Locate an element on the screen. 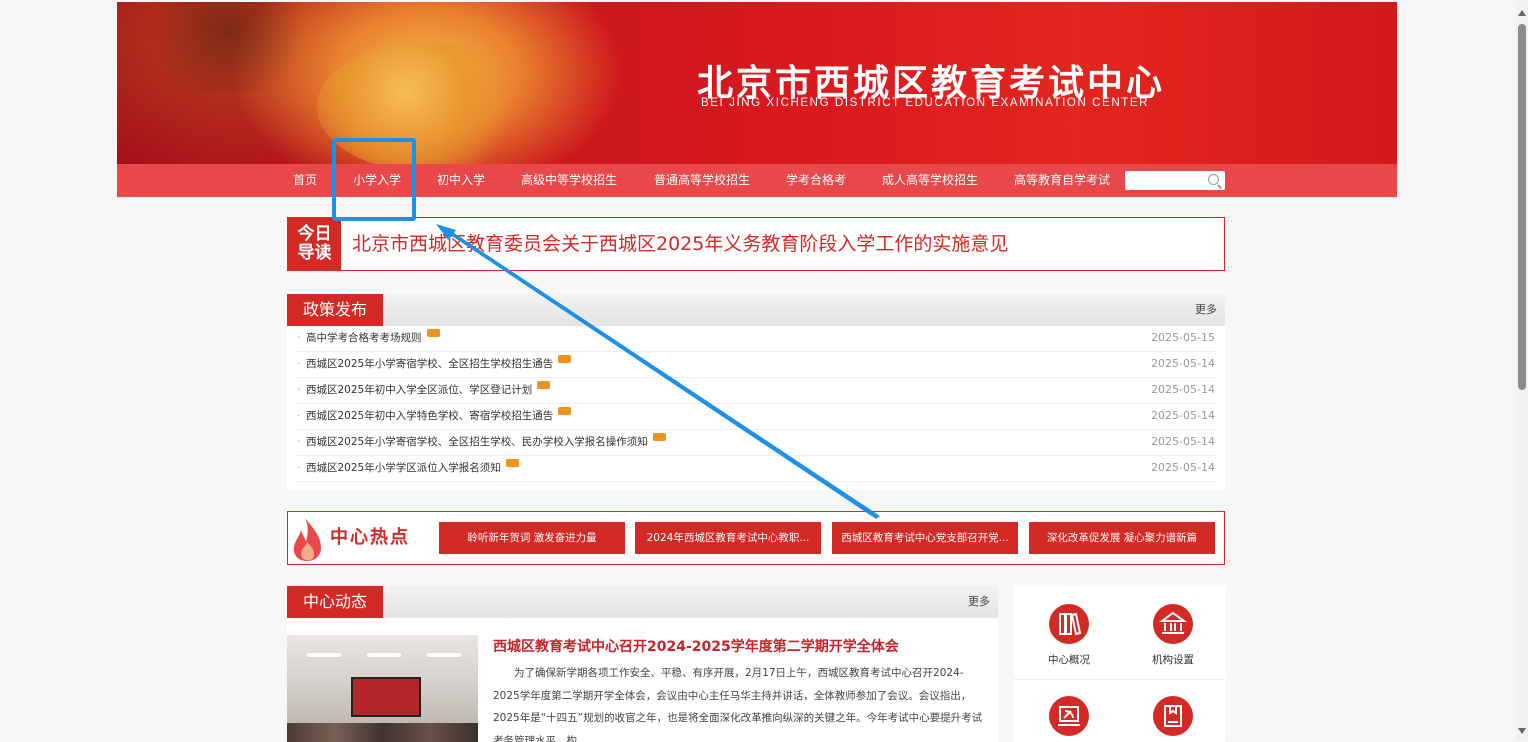 This screenshot has width=1528, height=742. nav-item-self-study-exam: 高等教育自学考试 is located at coordinates (1062, 180).